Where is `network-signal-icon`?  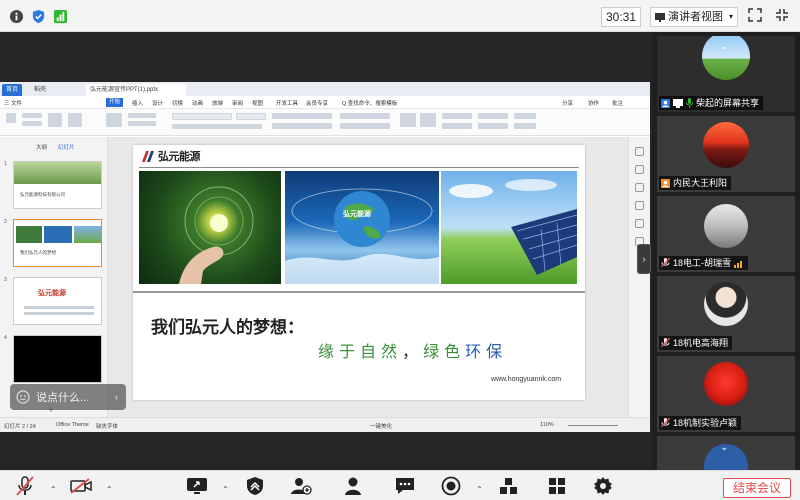
network-signal-icon is located at coordinates (60, 16).